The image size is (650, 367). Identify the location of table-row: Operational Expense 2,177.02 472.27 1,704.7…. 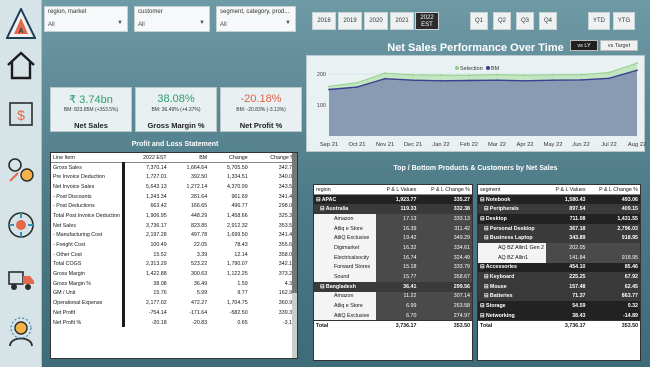
(174, 303).